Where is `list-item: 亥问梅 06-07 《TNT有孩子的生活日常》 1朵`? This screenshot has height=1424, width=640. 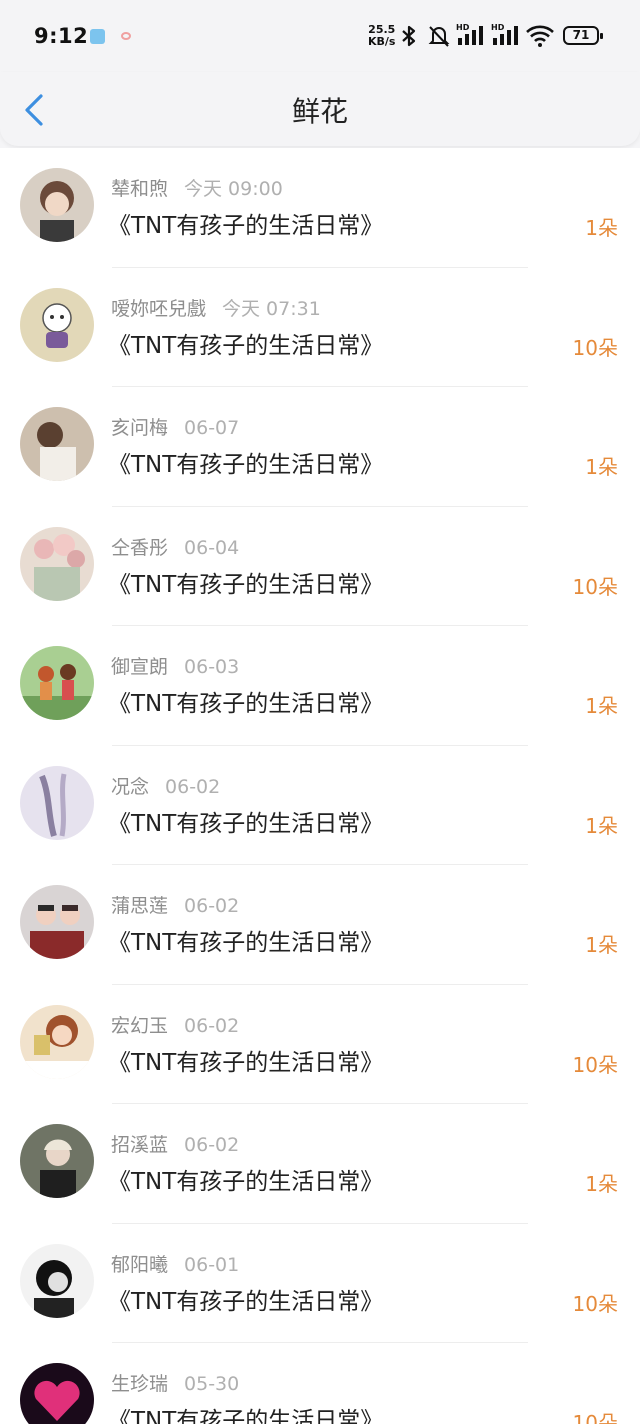
list-item: 亥问梅 06-07 《TNT有孩子的生活日常》 1朵 is located at coordinates (320, 447).